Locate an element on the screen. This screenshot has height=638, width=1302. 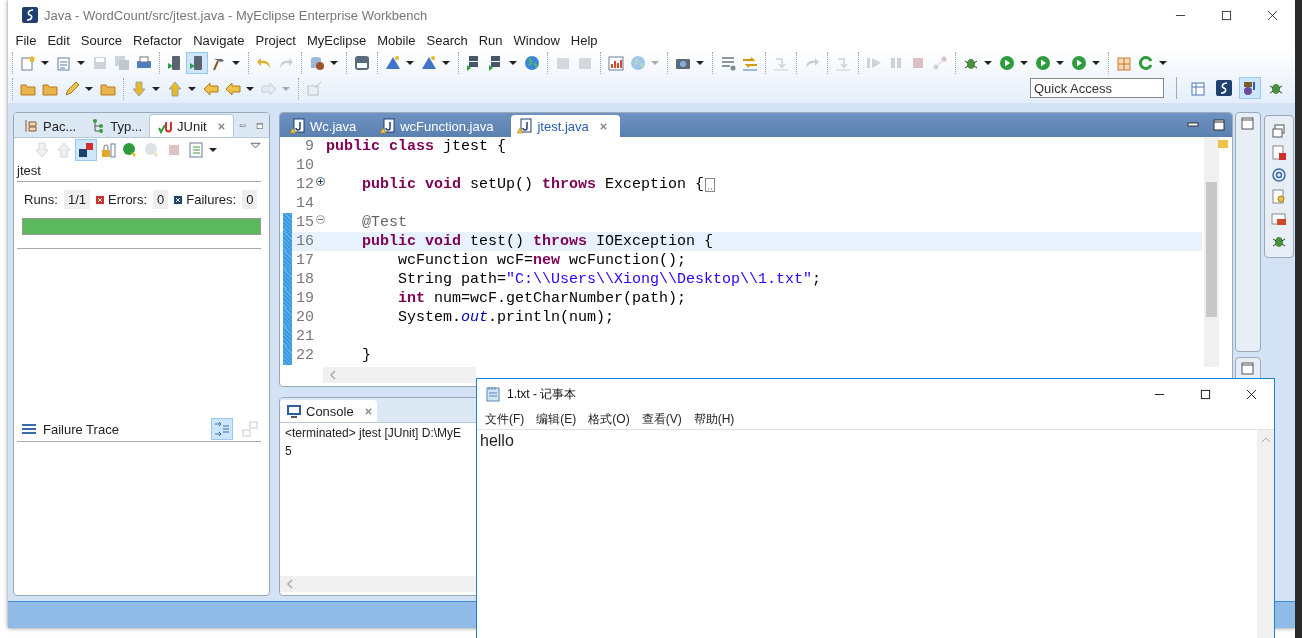
run-icon is located at coordinates (1043, 63).